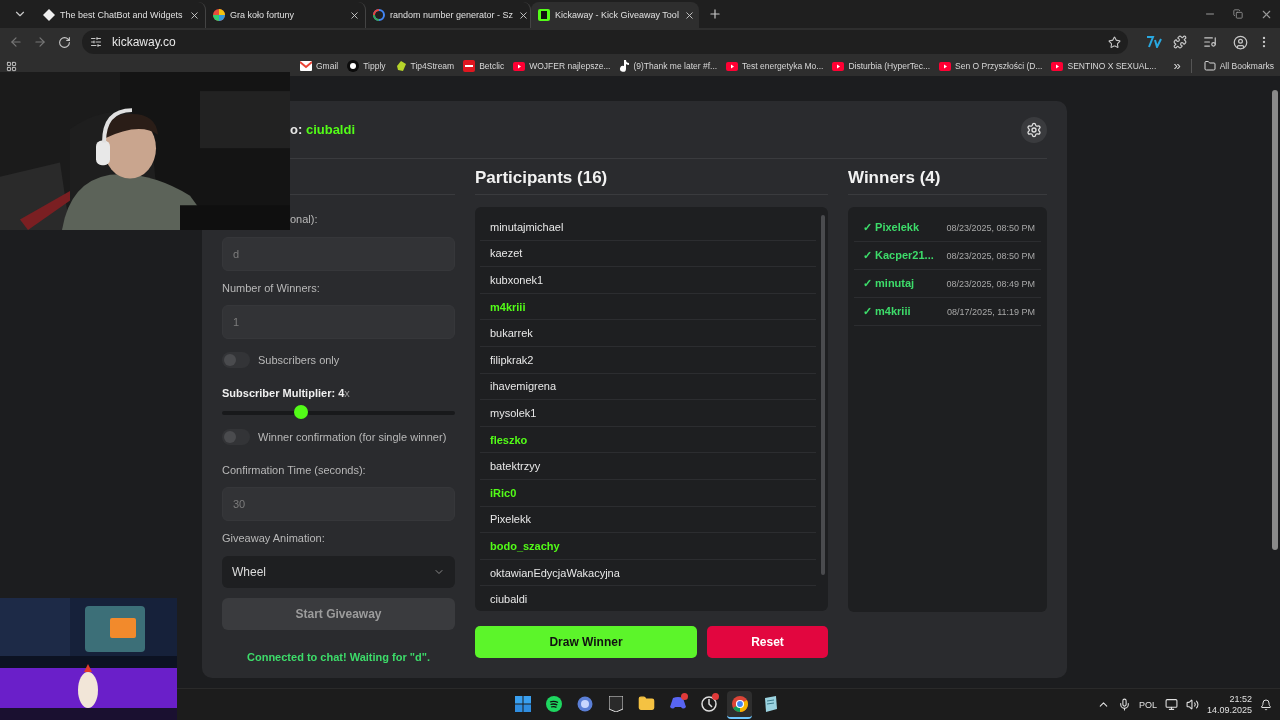  What do you see at coordinates (1180, 42) in the screenshot?
I see `puzzle-icon` at bounding box center [1180, 42].